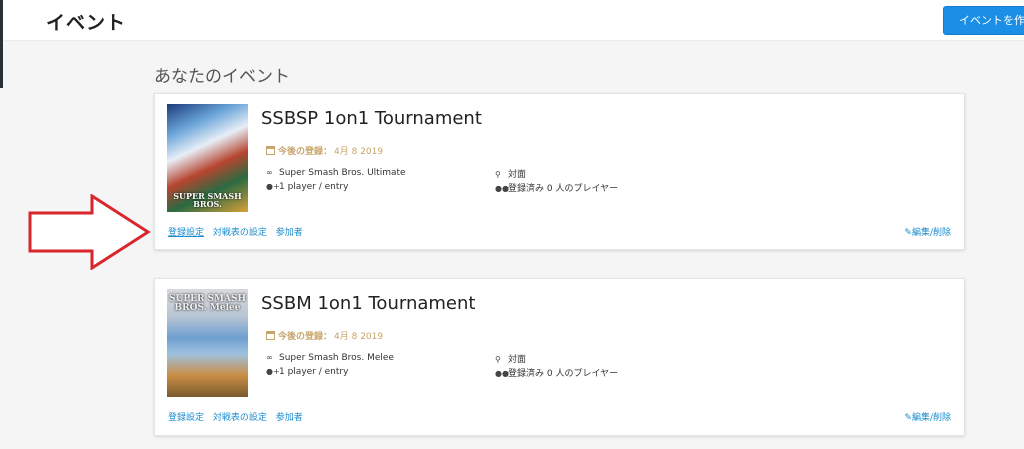 The height and width of the screenshot is (449, 1024). What do you see at coordinates (336, 358) in the screenshot?
I see `game-name: Super Smash Bros. Melee` at bounding box center [336, 358].